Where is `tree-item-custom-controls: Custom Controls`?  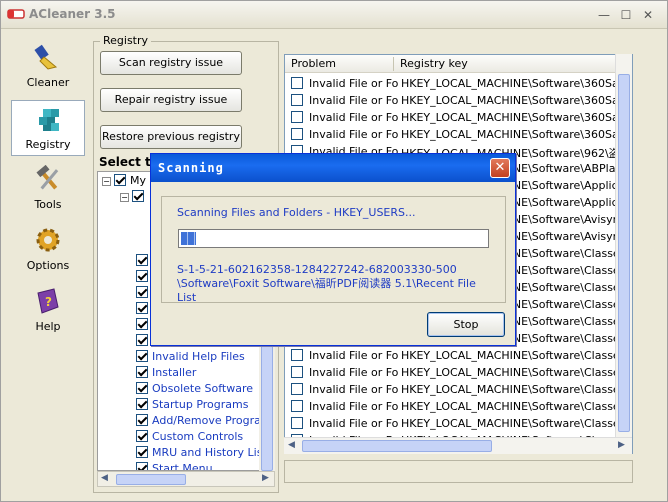 tree-item-custom-controls: Custom Controls is located at coordinates (189, 438).